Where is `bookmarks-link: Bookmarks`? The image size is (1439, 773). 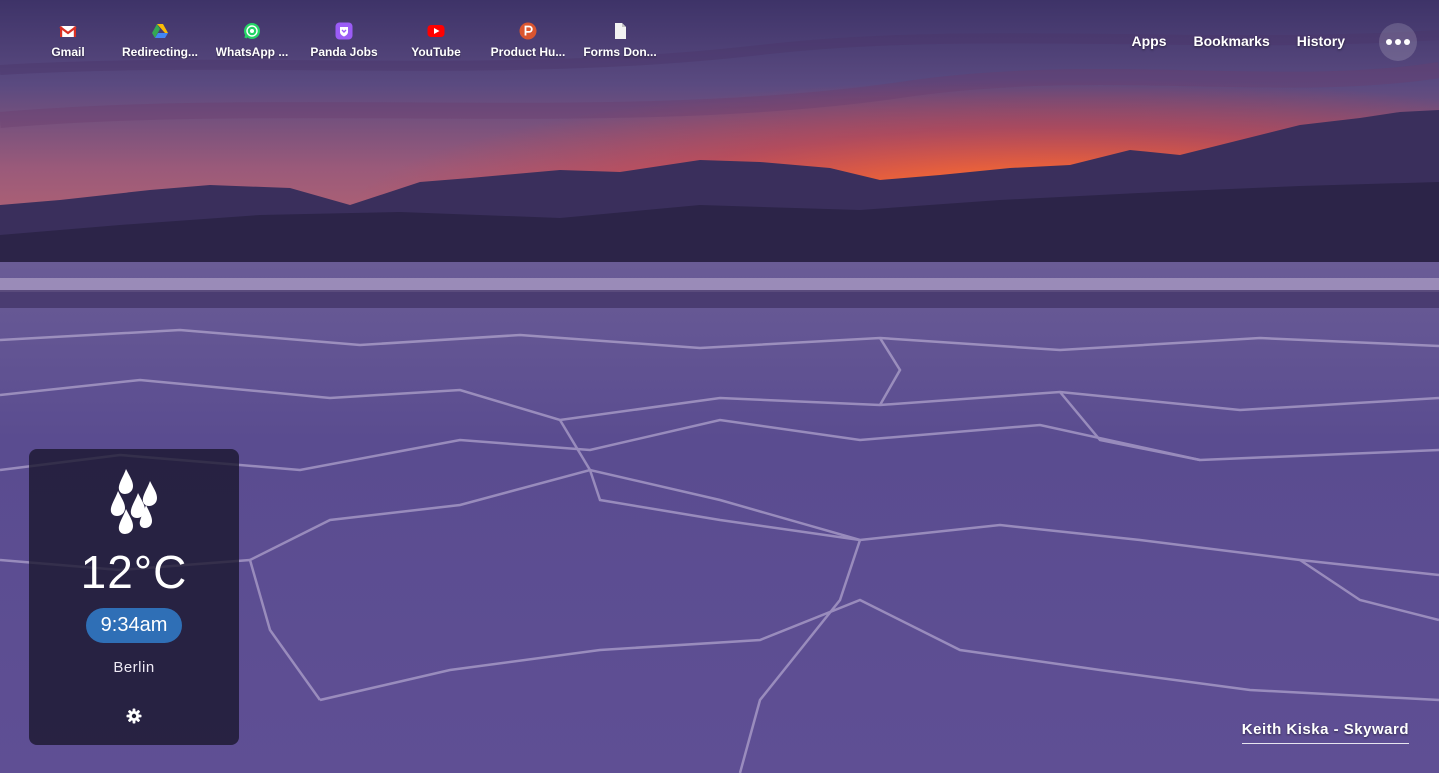
bookmarks-link: Bookmarks is located at coordinates (1232, 41).